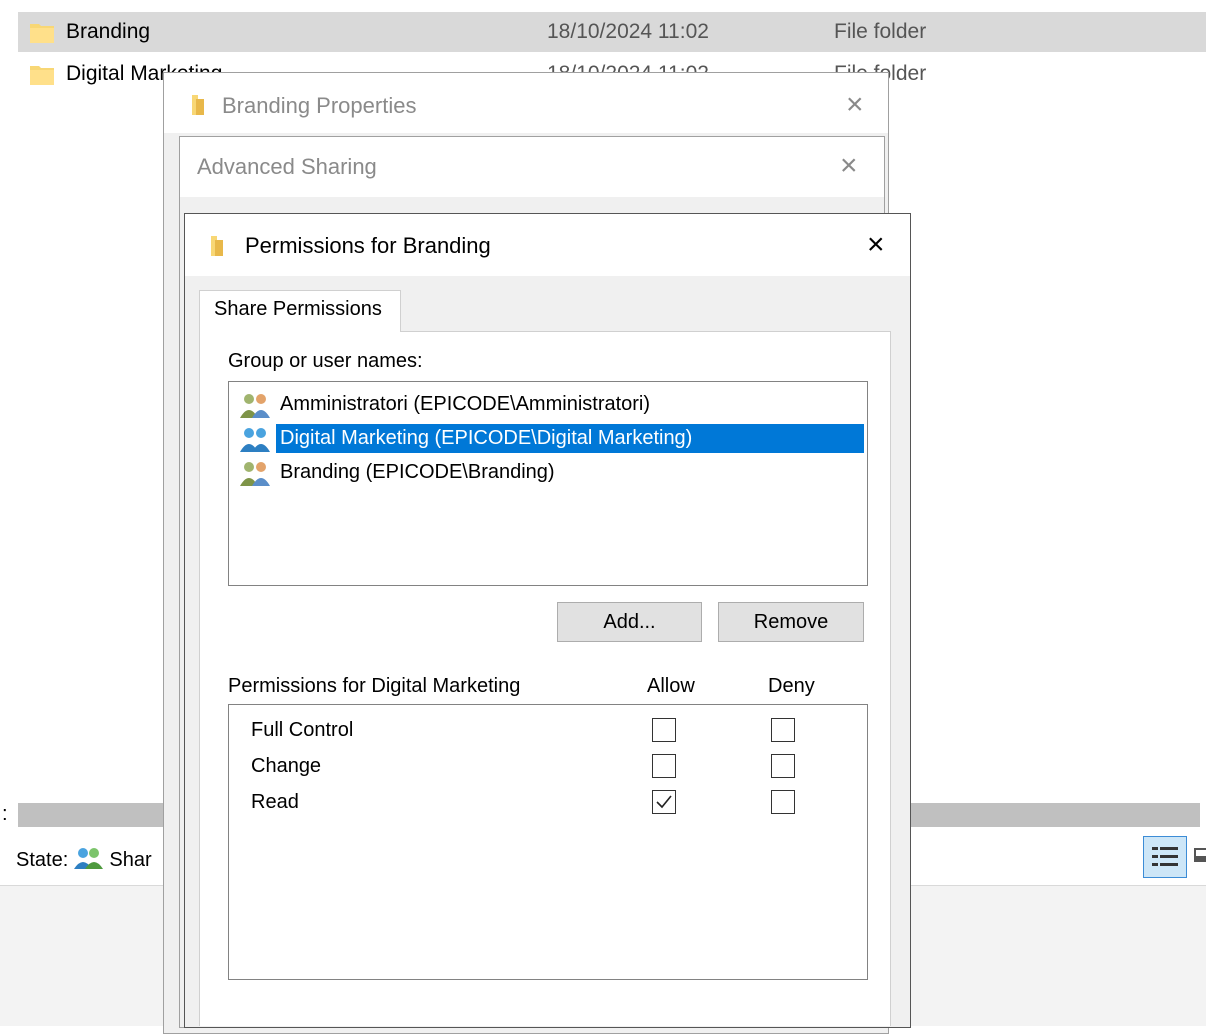  Describe the element at coordinates (783, 730) in the screenshot. I see `full-control-deny-checkbox` at that location.